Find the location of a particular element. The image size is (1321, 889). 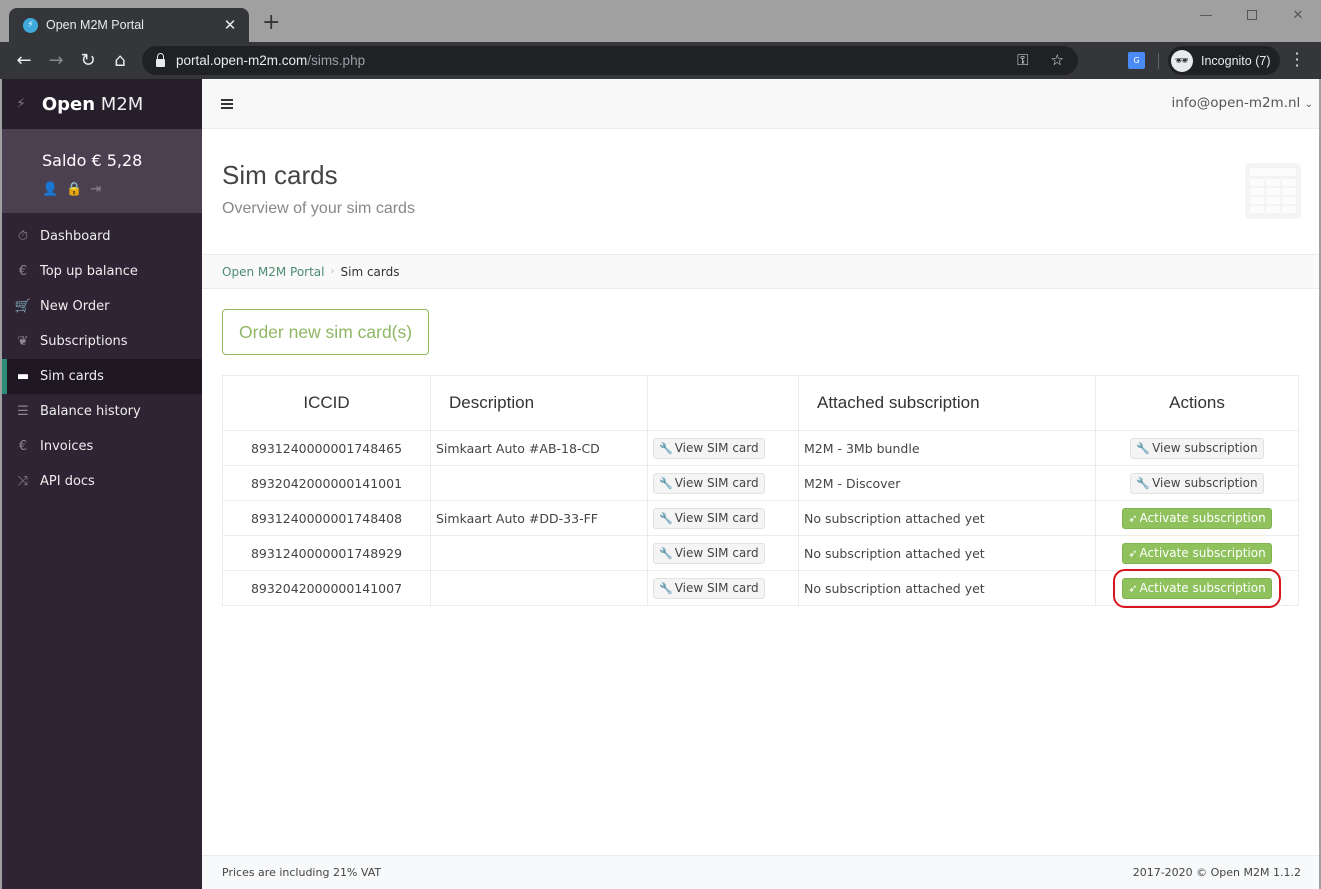

paper-plane-icon: ➶ is located at coordinates (1133, 588).